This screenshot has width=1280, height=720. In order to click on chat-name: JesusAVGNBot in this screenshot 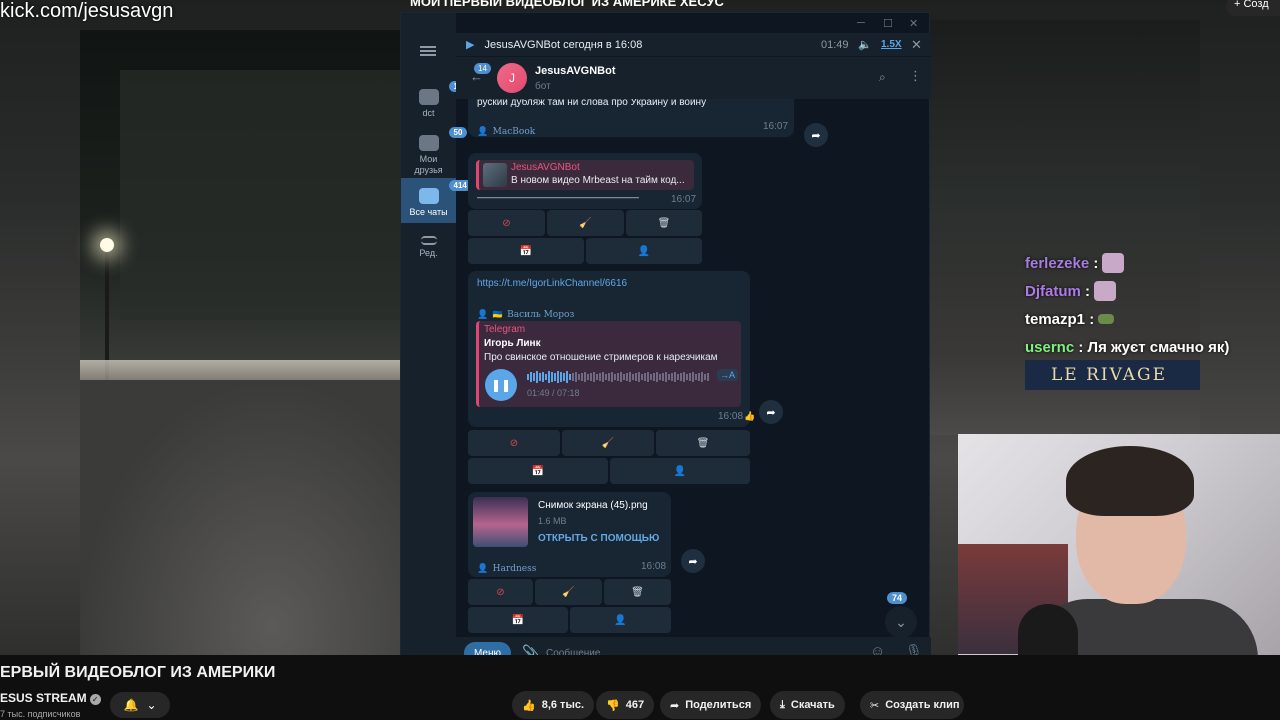, I will do `click(575, 71)`.